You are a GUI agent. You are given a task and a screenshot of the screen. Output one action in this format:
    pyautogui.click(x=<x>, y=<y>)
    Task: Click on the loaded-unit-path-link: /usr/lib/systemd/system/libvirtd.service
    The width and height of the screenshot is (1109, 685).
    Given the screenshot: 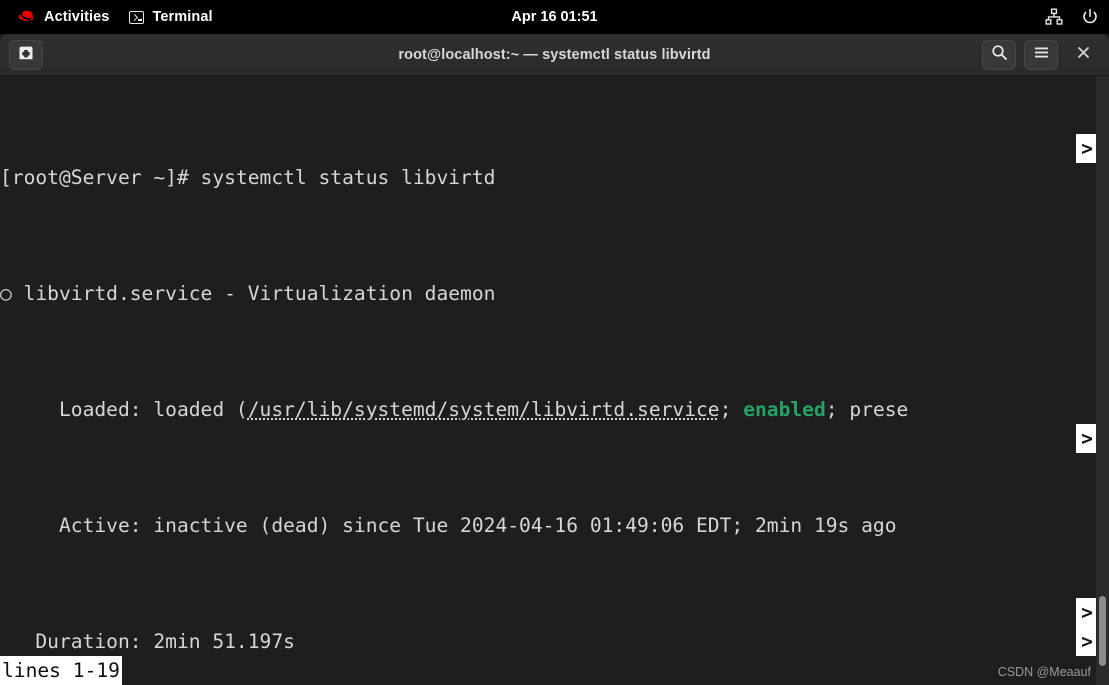 What is the action you would take?
    pyautogui.click(x=484, y=409)
    